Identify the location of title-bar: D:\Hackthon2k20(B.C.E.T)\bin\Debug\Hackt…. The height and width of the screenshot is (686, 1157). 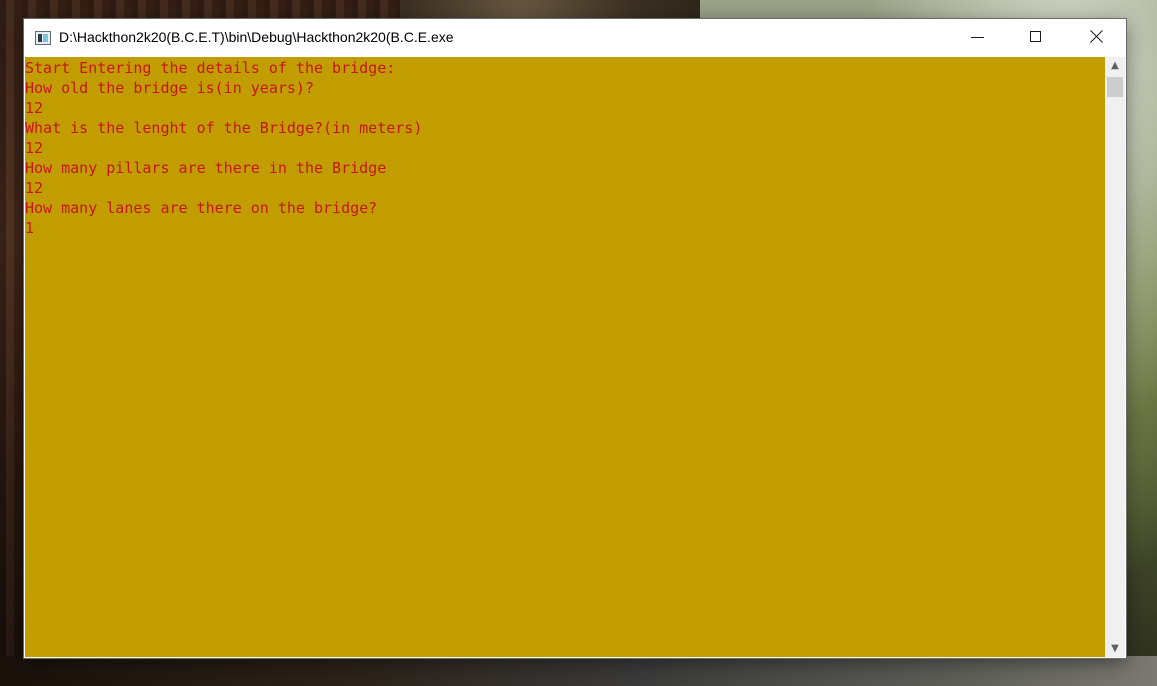
(575, 38).